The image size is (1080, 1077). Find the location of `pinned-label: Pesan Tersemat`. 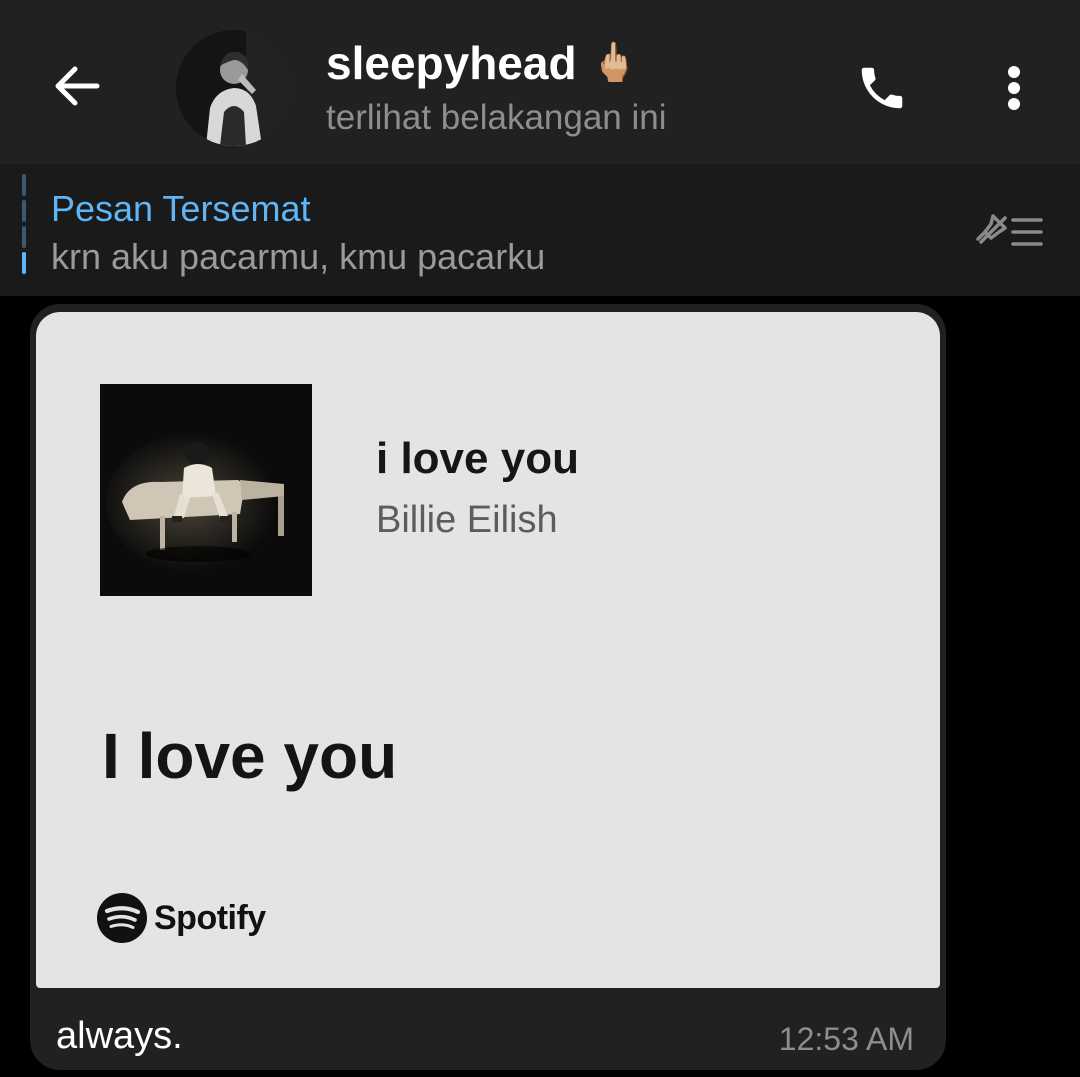

pinned-label: Pesan Tersemat is located at coordinates (181, 208).